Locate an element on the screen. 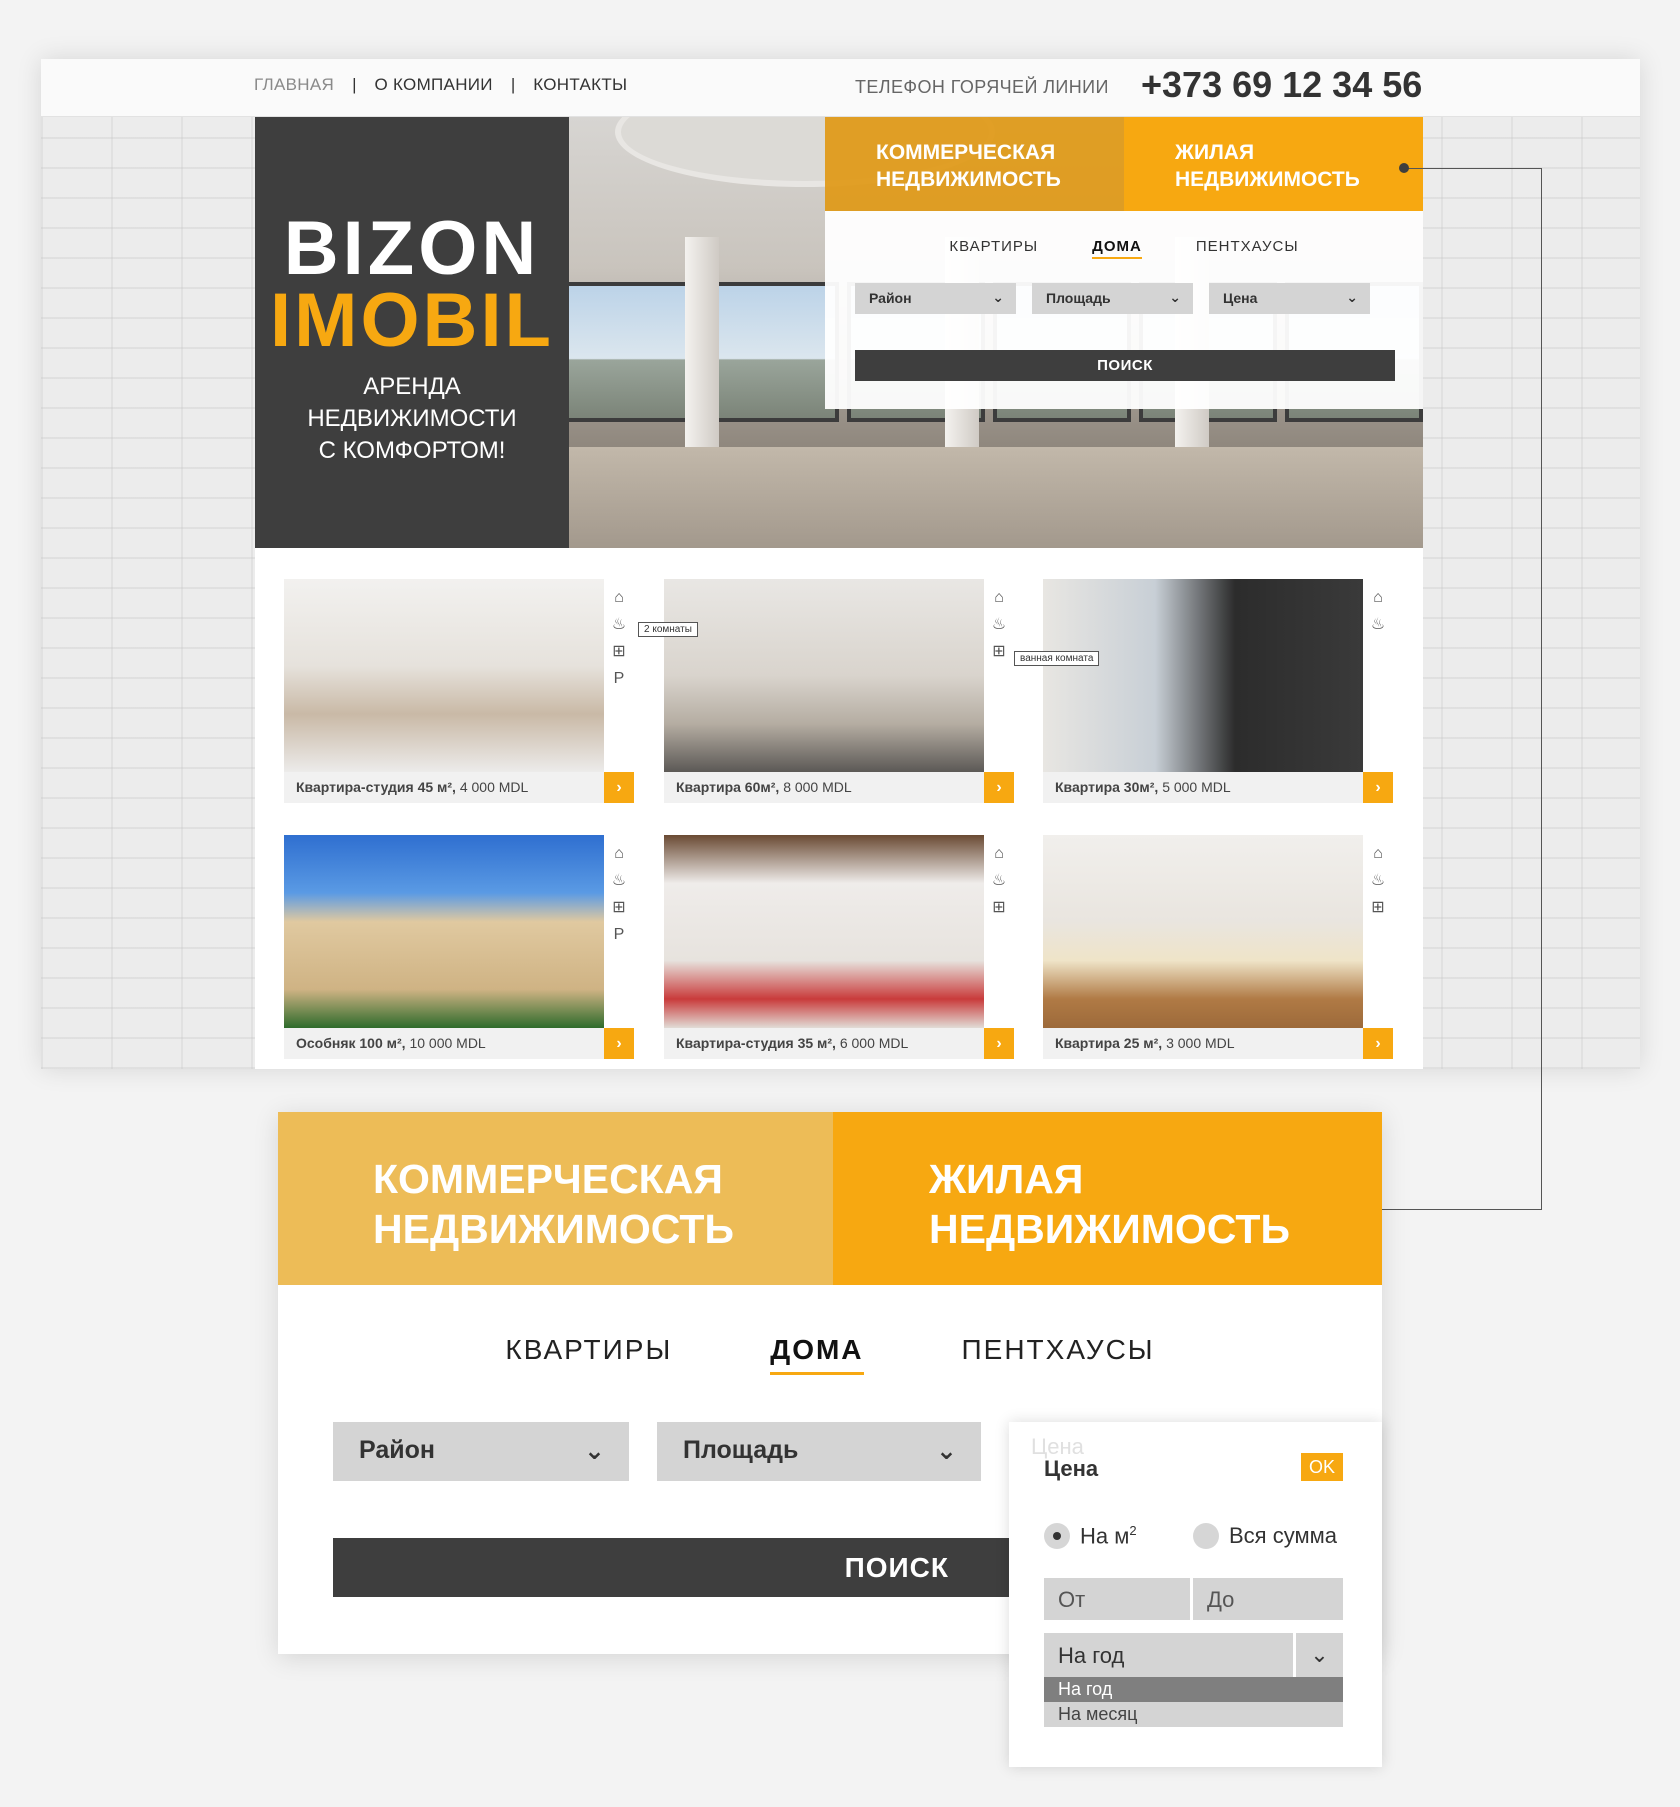 This screenshot has height=1807, width=1680. listing-card: ⌂ ♨ ⊞ Квартира-студия 35 м², 6 000 MDL › is located at coordinates (839, 947).